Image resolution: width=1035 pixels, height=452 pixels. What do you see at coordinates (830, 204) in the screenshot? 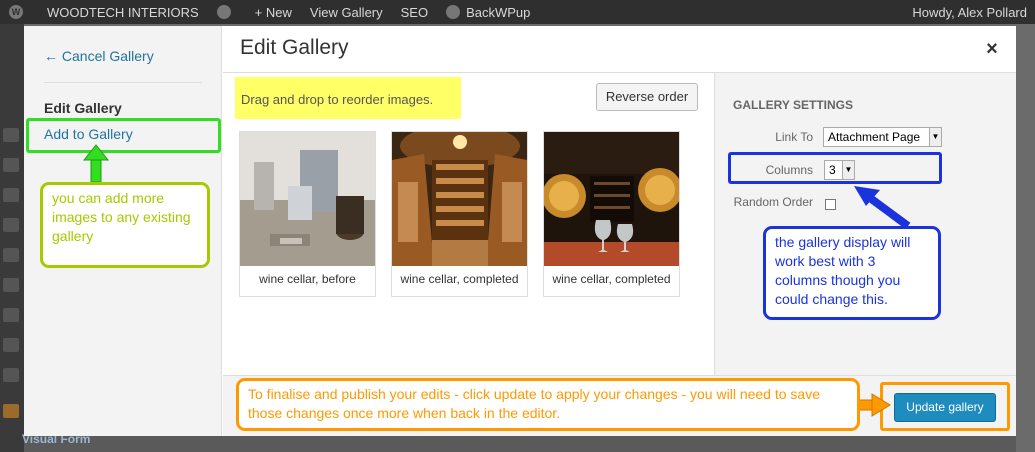
I see `random-order-checkbox` at bounding box center [830, 204].